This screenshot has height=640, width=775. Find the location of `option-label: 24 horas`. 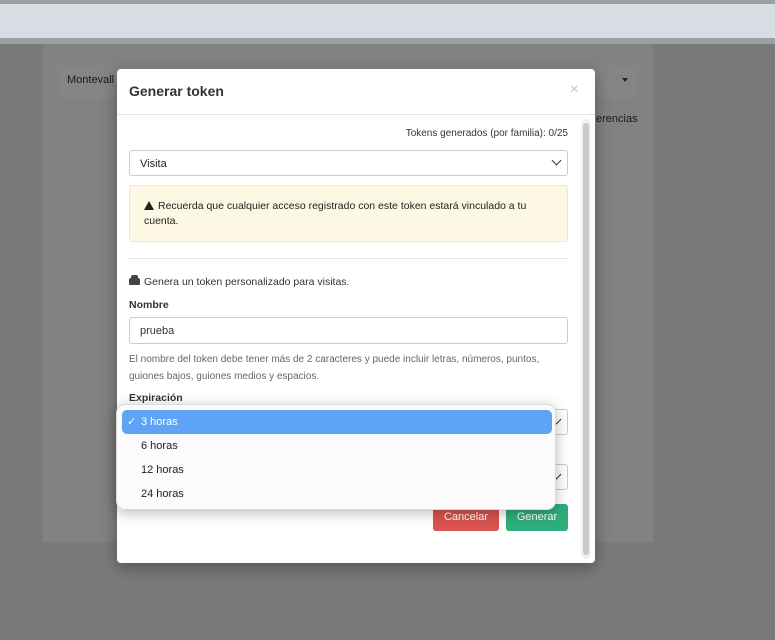

option-label: 24 horas is located at coordinates (162, 494).